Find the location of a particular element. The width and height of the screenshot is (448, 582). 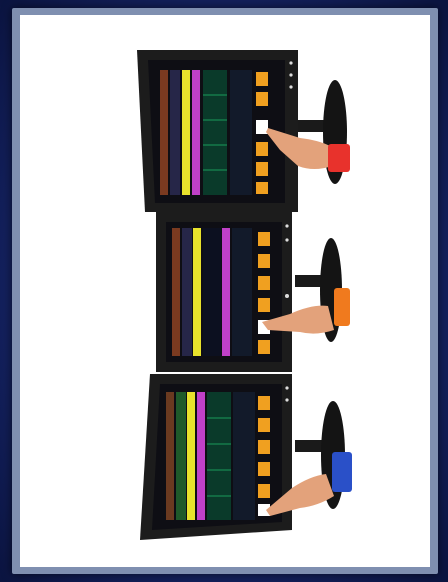

sleeve-blue is located at coordinates (342, 472).